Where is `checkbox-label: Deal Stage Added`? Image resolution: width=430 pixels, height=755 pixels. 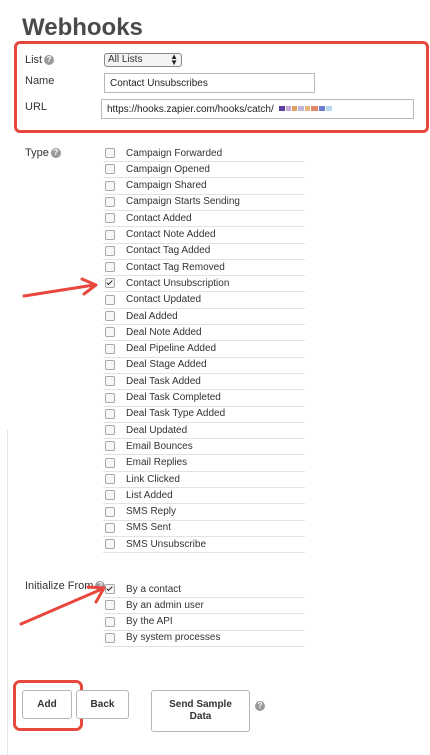 checkbox-label: Deal Stage Added is located at coordinates (166, 365).